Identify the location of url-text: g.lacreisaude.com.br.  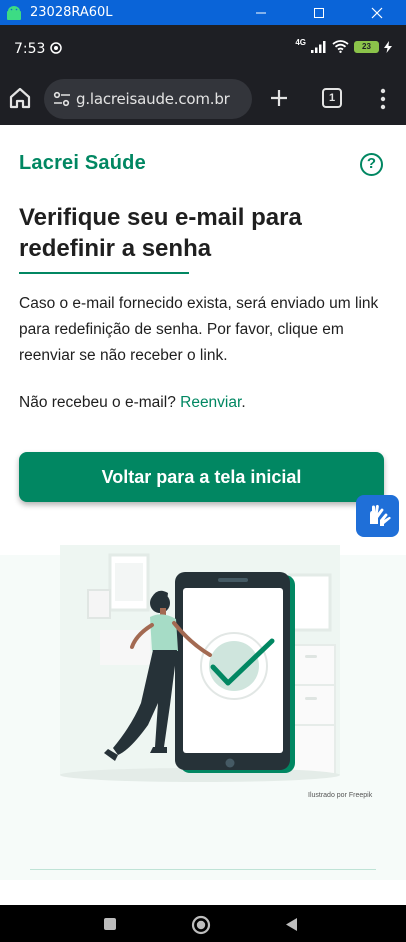
(153, 99).